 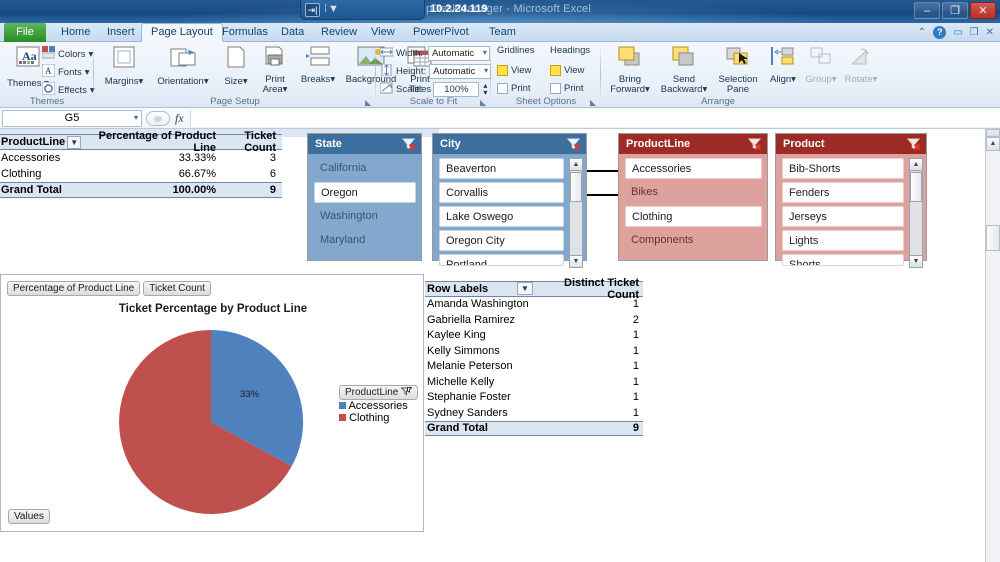 I want to click on legend-field-button-productline: ProductLine, so click(x=379, y=392).